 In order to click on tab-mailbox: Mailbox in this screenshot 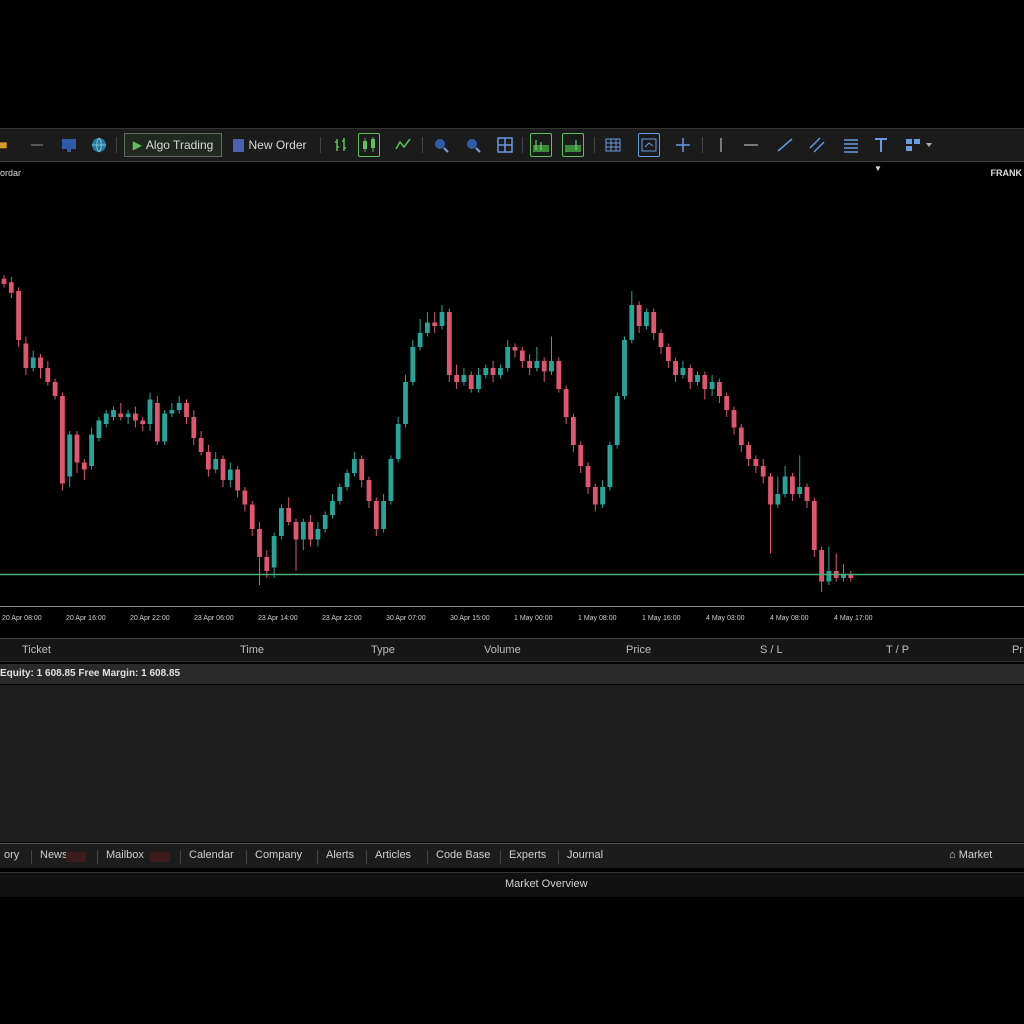, I will do `click(125, 855)`.